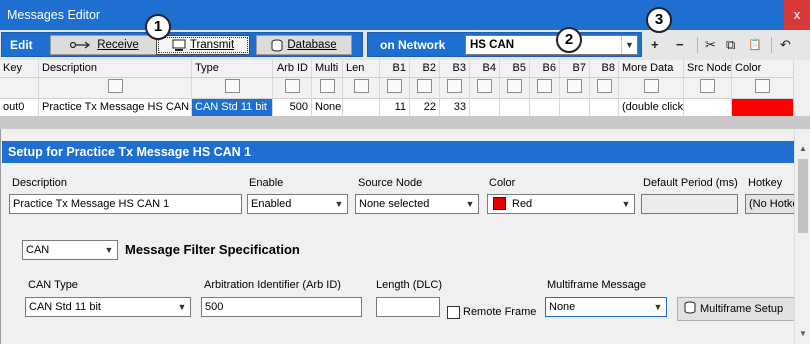 Image resolution: width=810 pixels, height=344 pixels. I want to click on cell-description: Practice Tx Message HS CAN 1, so click(115, 108).